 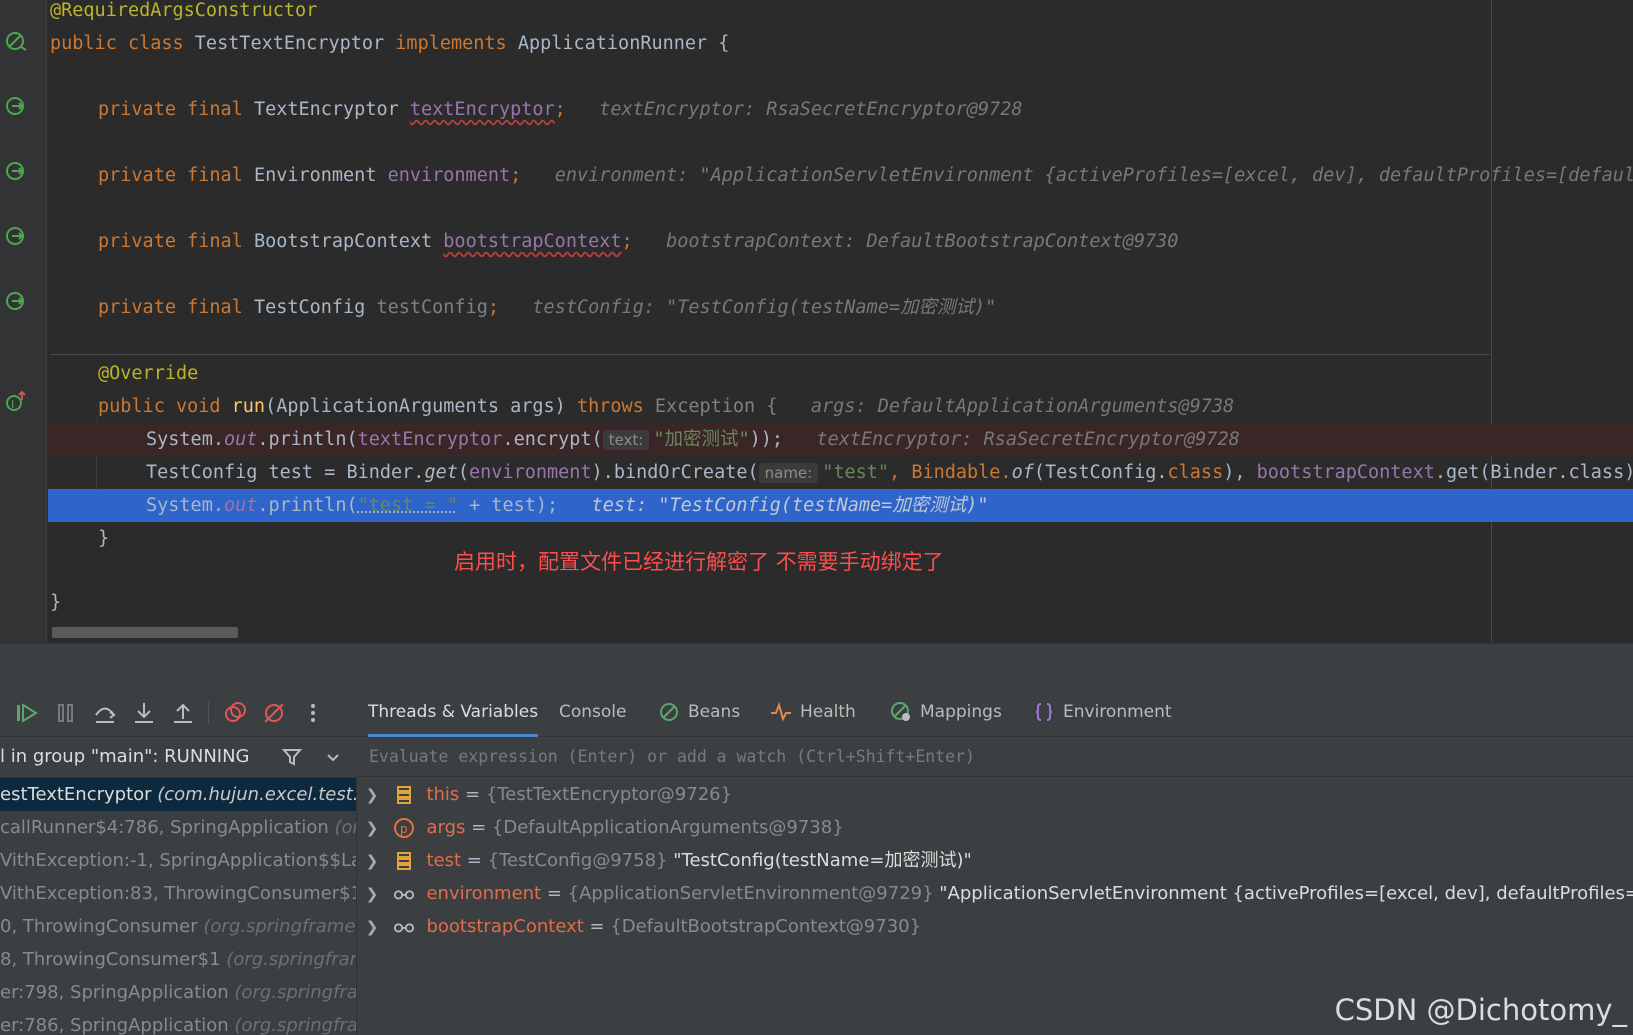 What do you see at coordinates (125, 756) in the screenshot?
I see `thread-label: l in group "main": RUNNING` at bounding box center [125, 756].